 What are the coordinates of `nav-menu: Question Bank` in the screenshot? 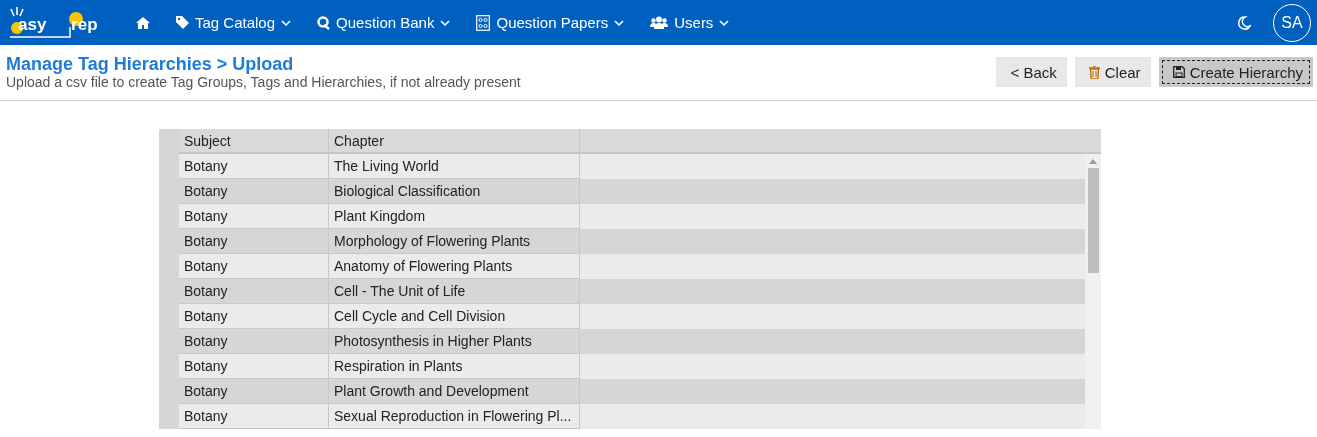 It's located at (384, 22).